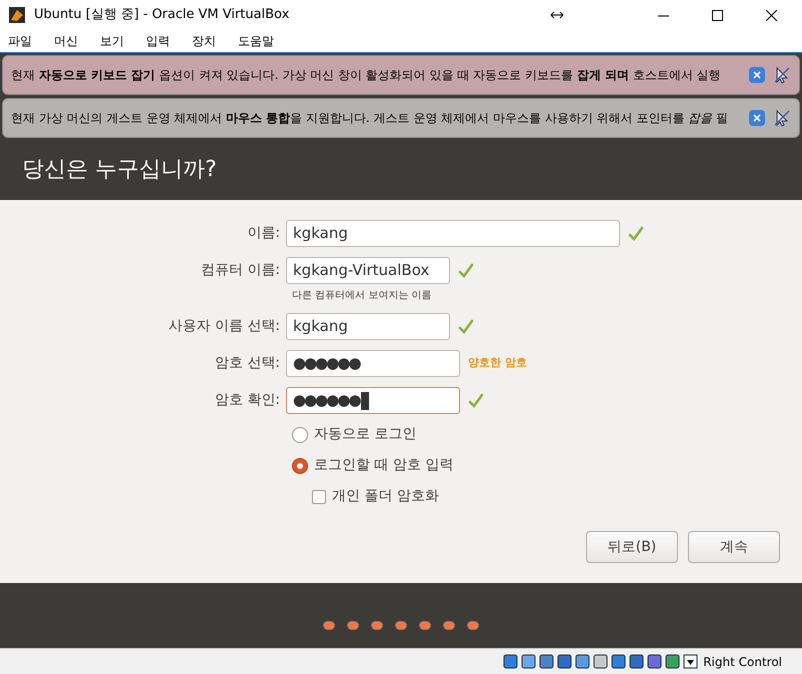 This screenshot has width=802, height=674. I want to click on notification-text: 현재 자동으로 키보드 잡기 옵션이 켜져 있습니다. 가상 머신 창이 활성화되어 있을 때 자동으로 키보드를 잡게 되며 호스트에서 실행, so click(366, 75).